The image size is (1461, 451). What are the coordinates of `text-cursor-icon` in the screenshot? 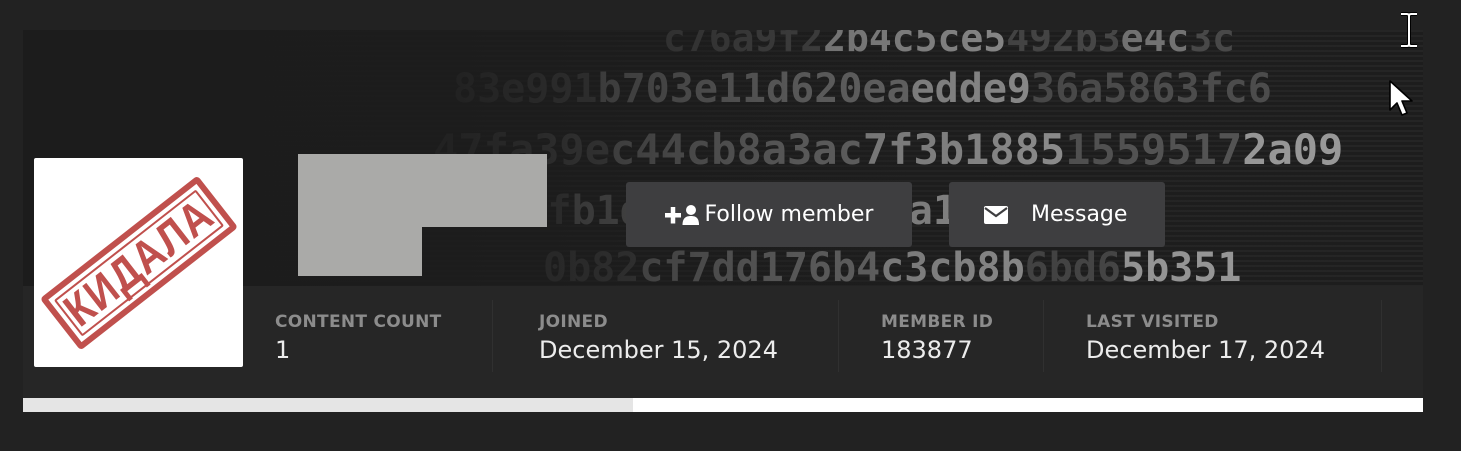 It's located at (1409, 32).